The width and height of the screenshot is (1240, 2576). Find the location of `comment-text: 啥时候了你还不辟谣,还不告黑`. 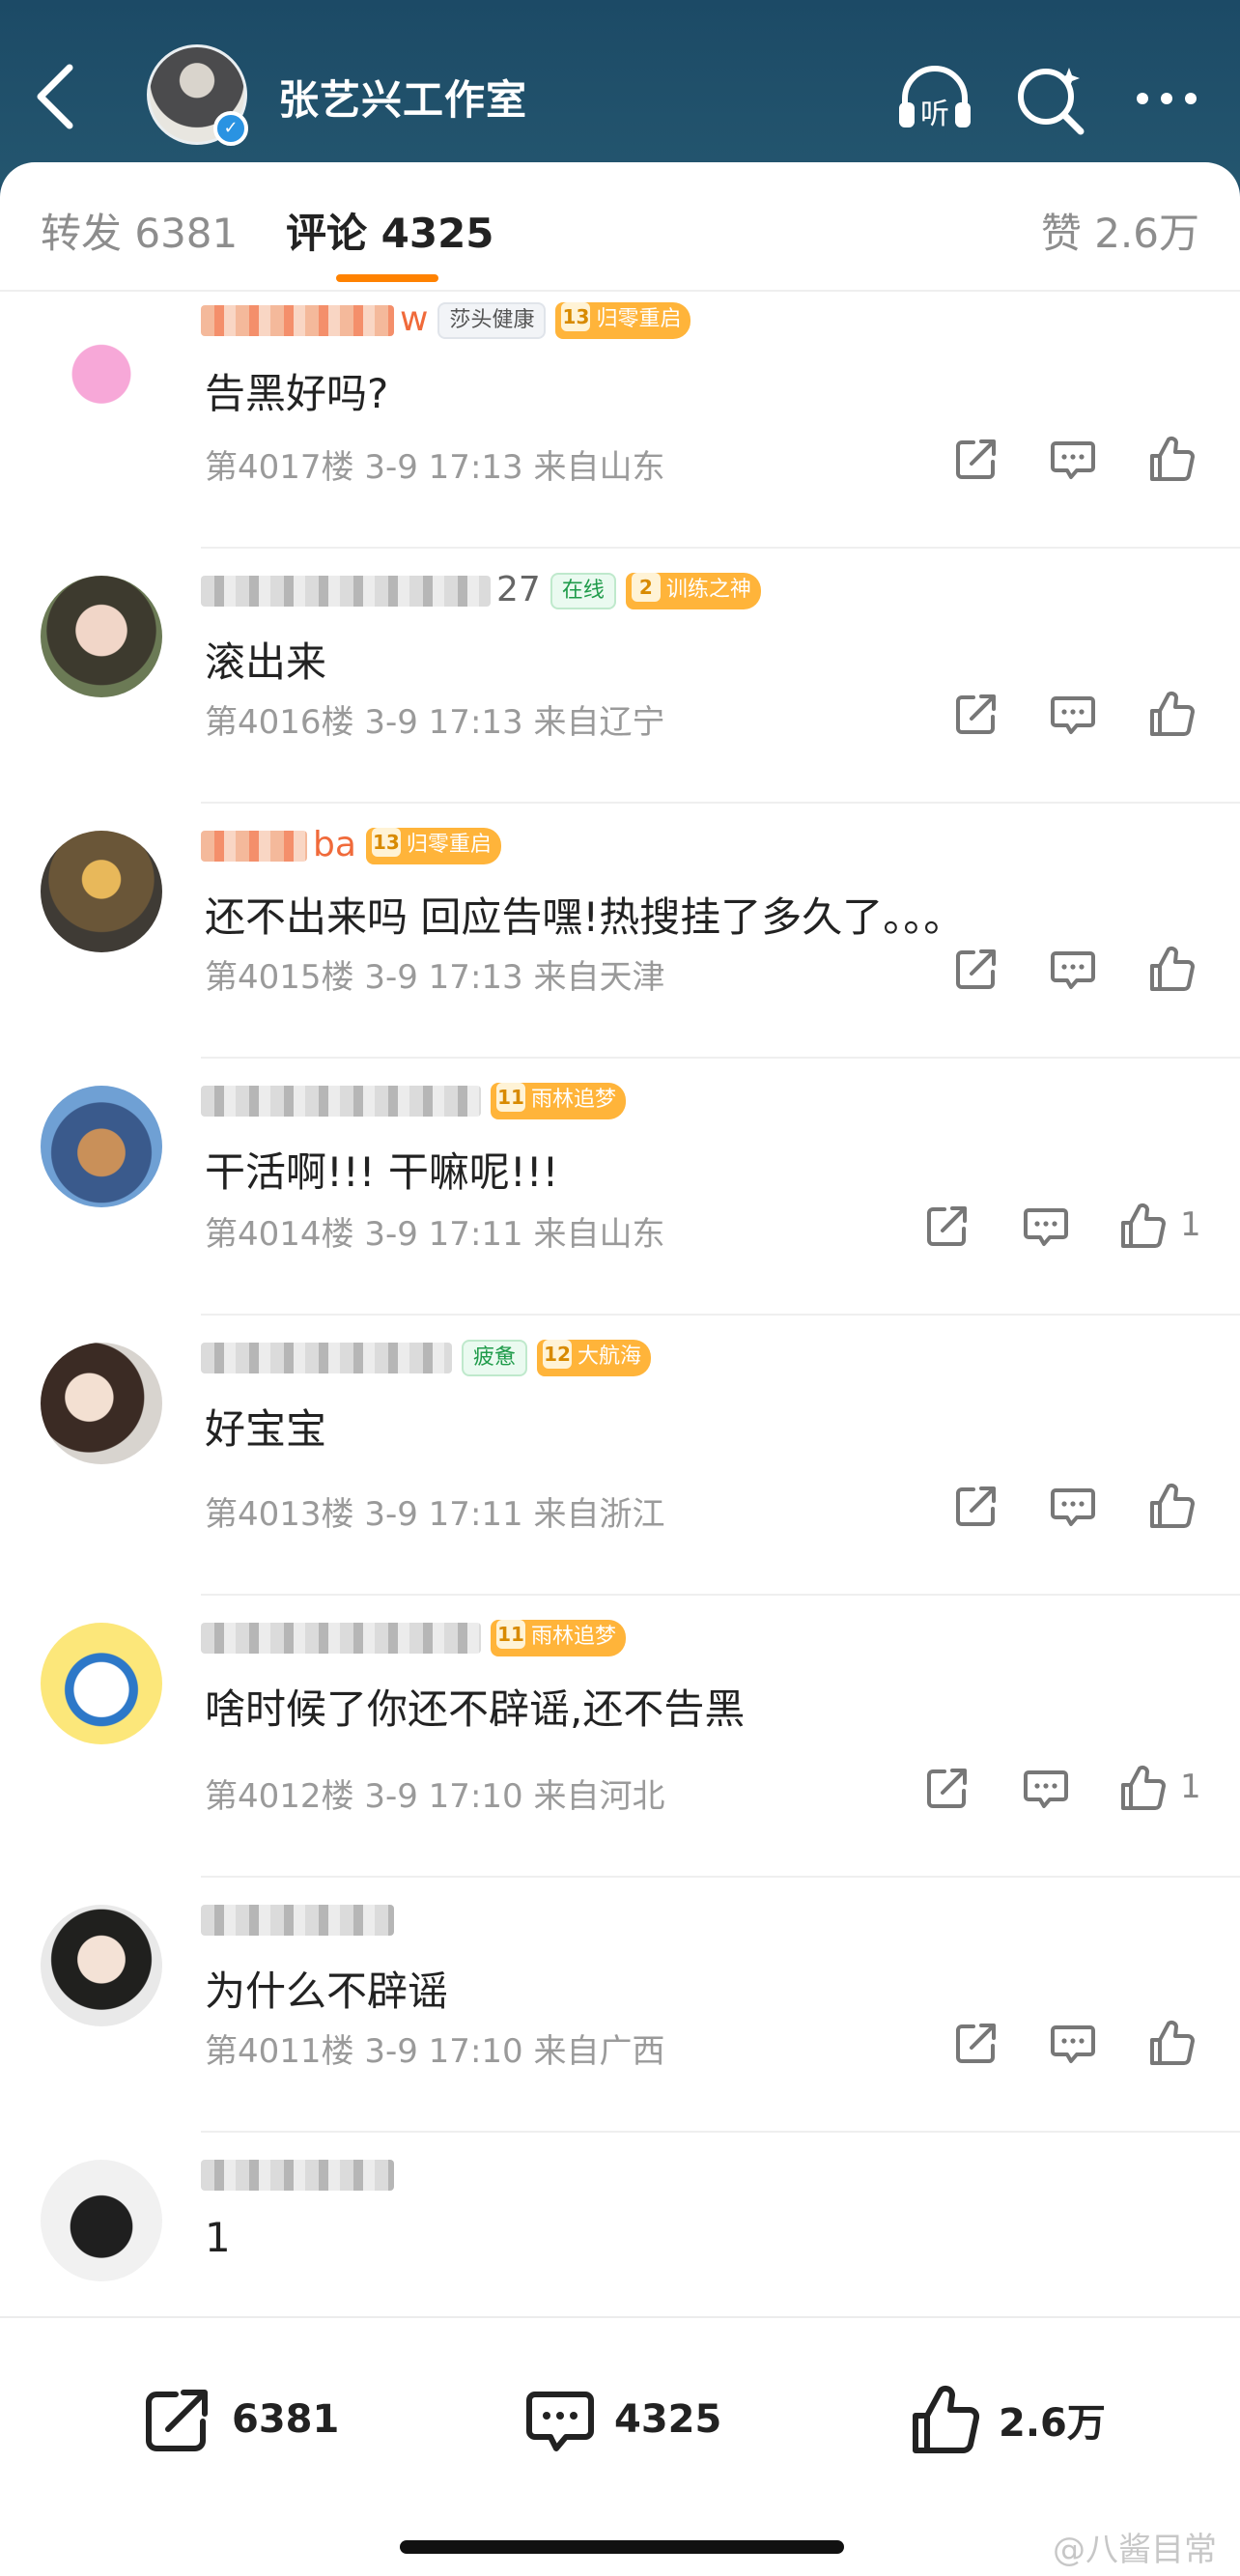

comment-text: 啥时候了你还不辟谣,还不告黑 is located at coordinates (475, 1709).